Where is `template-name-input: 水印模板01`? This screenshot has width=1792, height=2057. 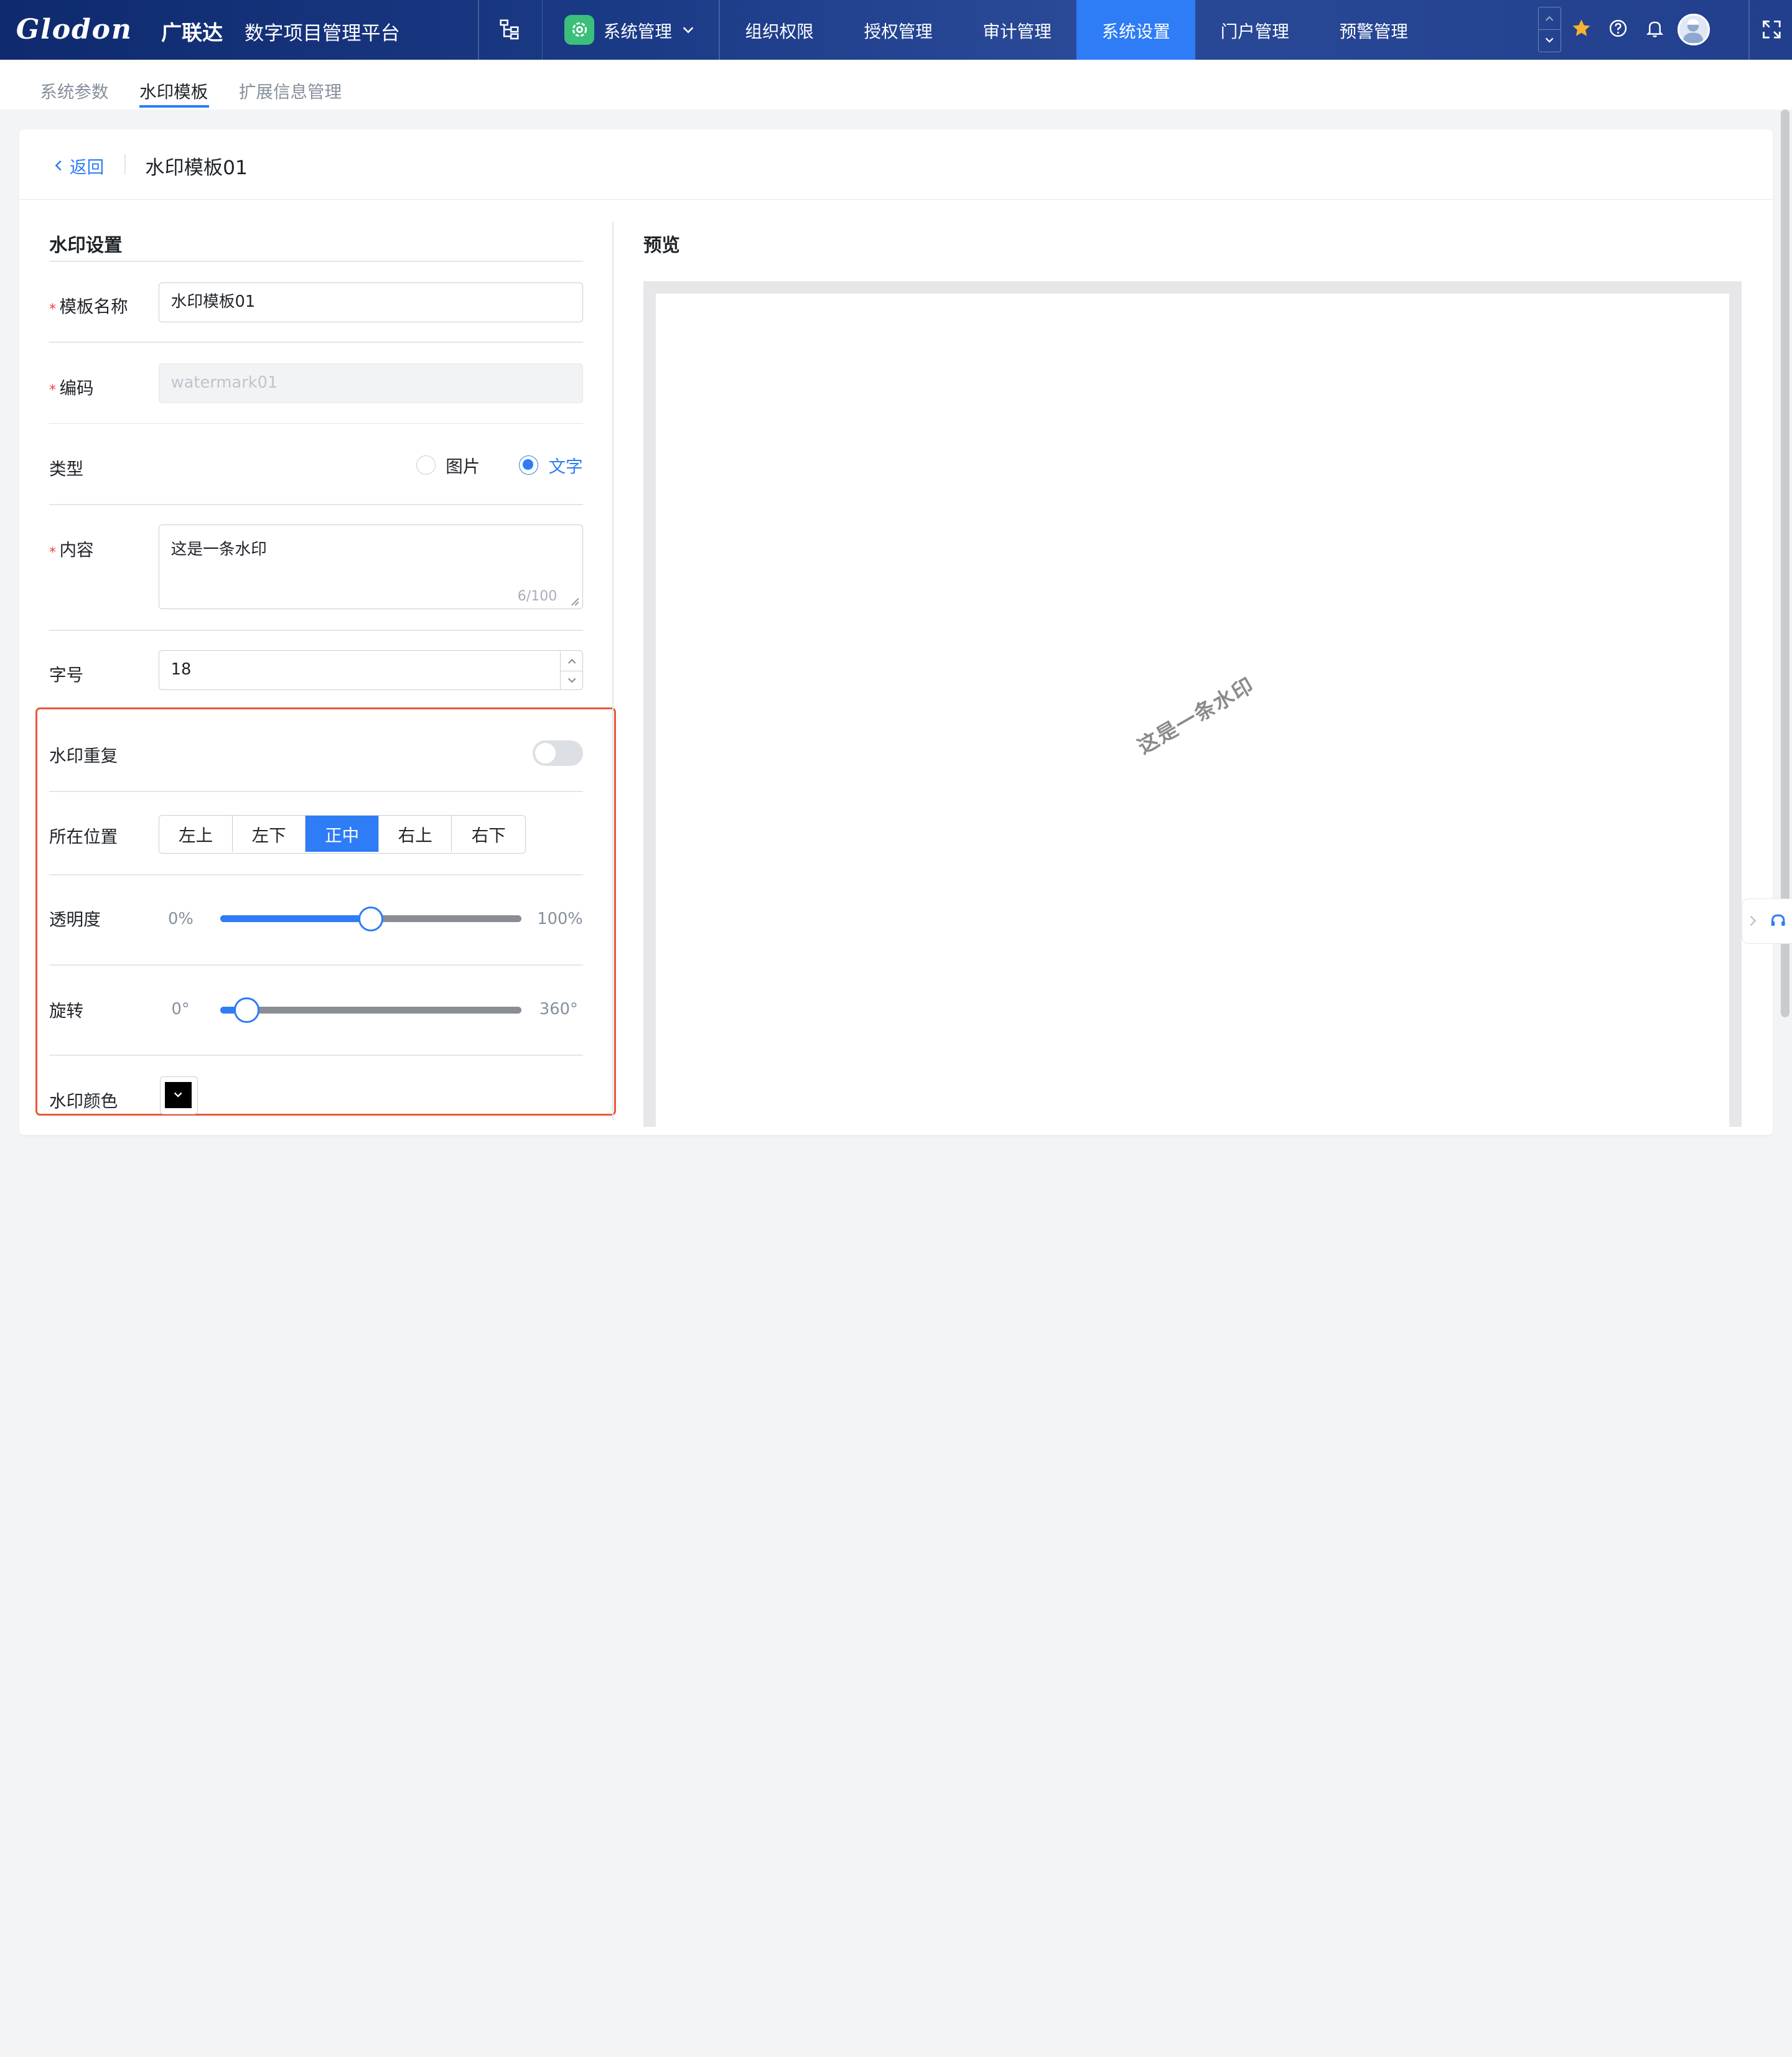 template-name-input: 水印模板01 is located at coordinates (371, 302).